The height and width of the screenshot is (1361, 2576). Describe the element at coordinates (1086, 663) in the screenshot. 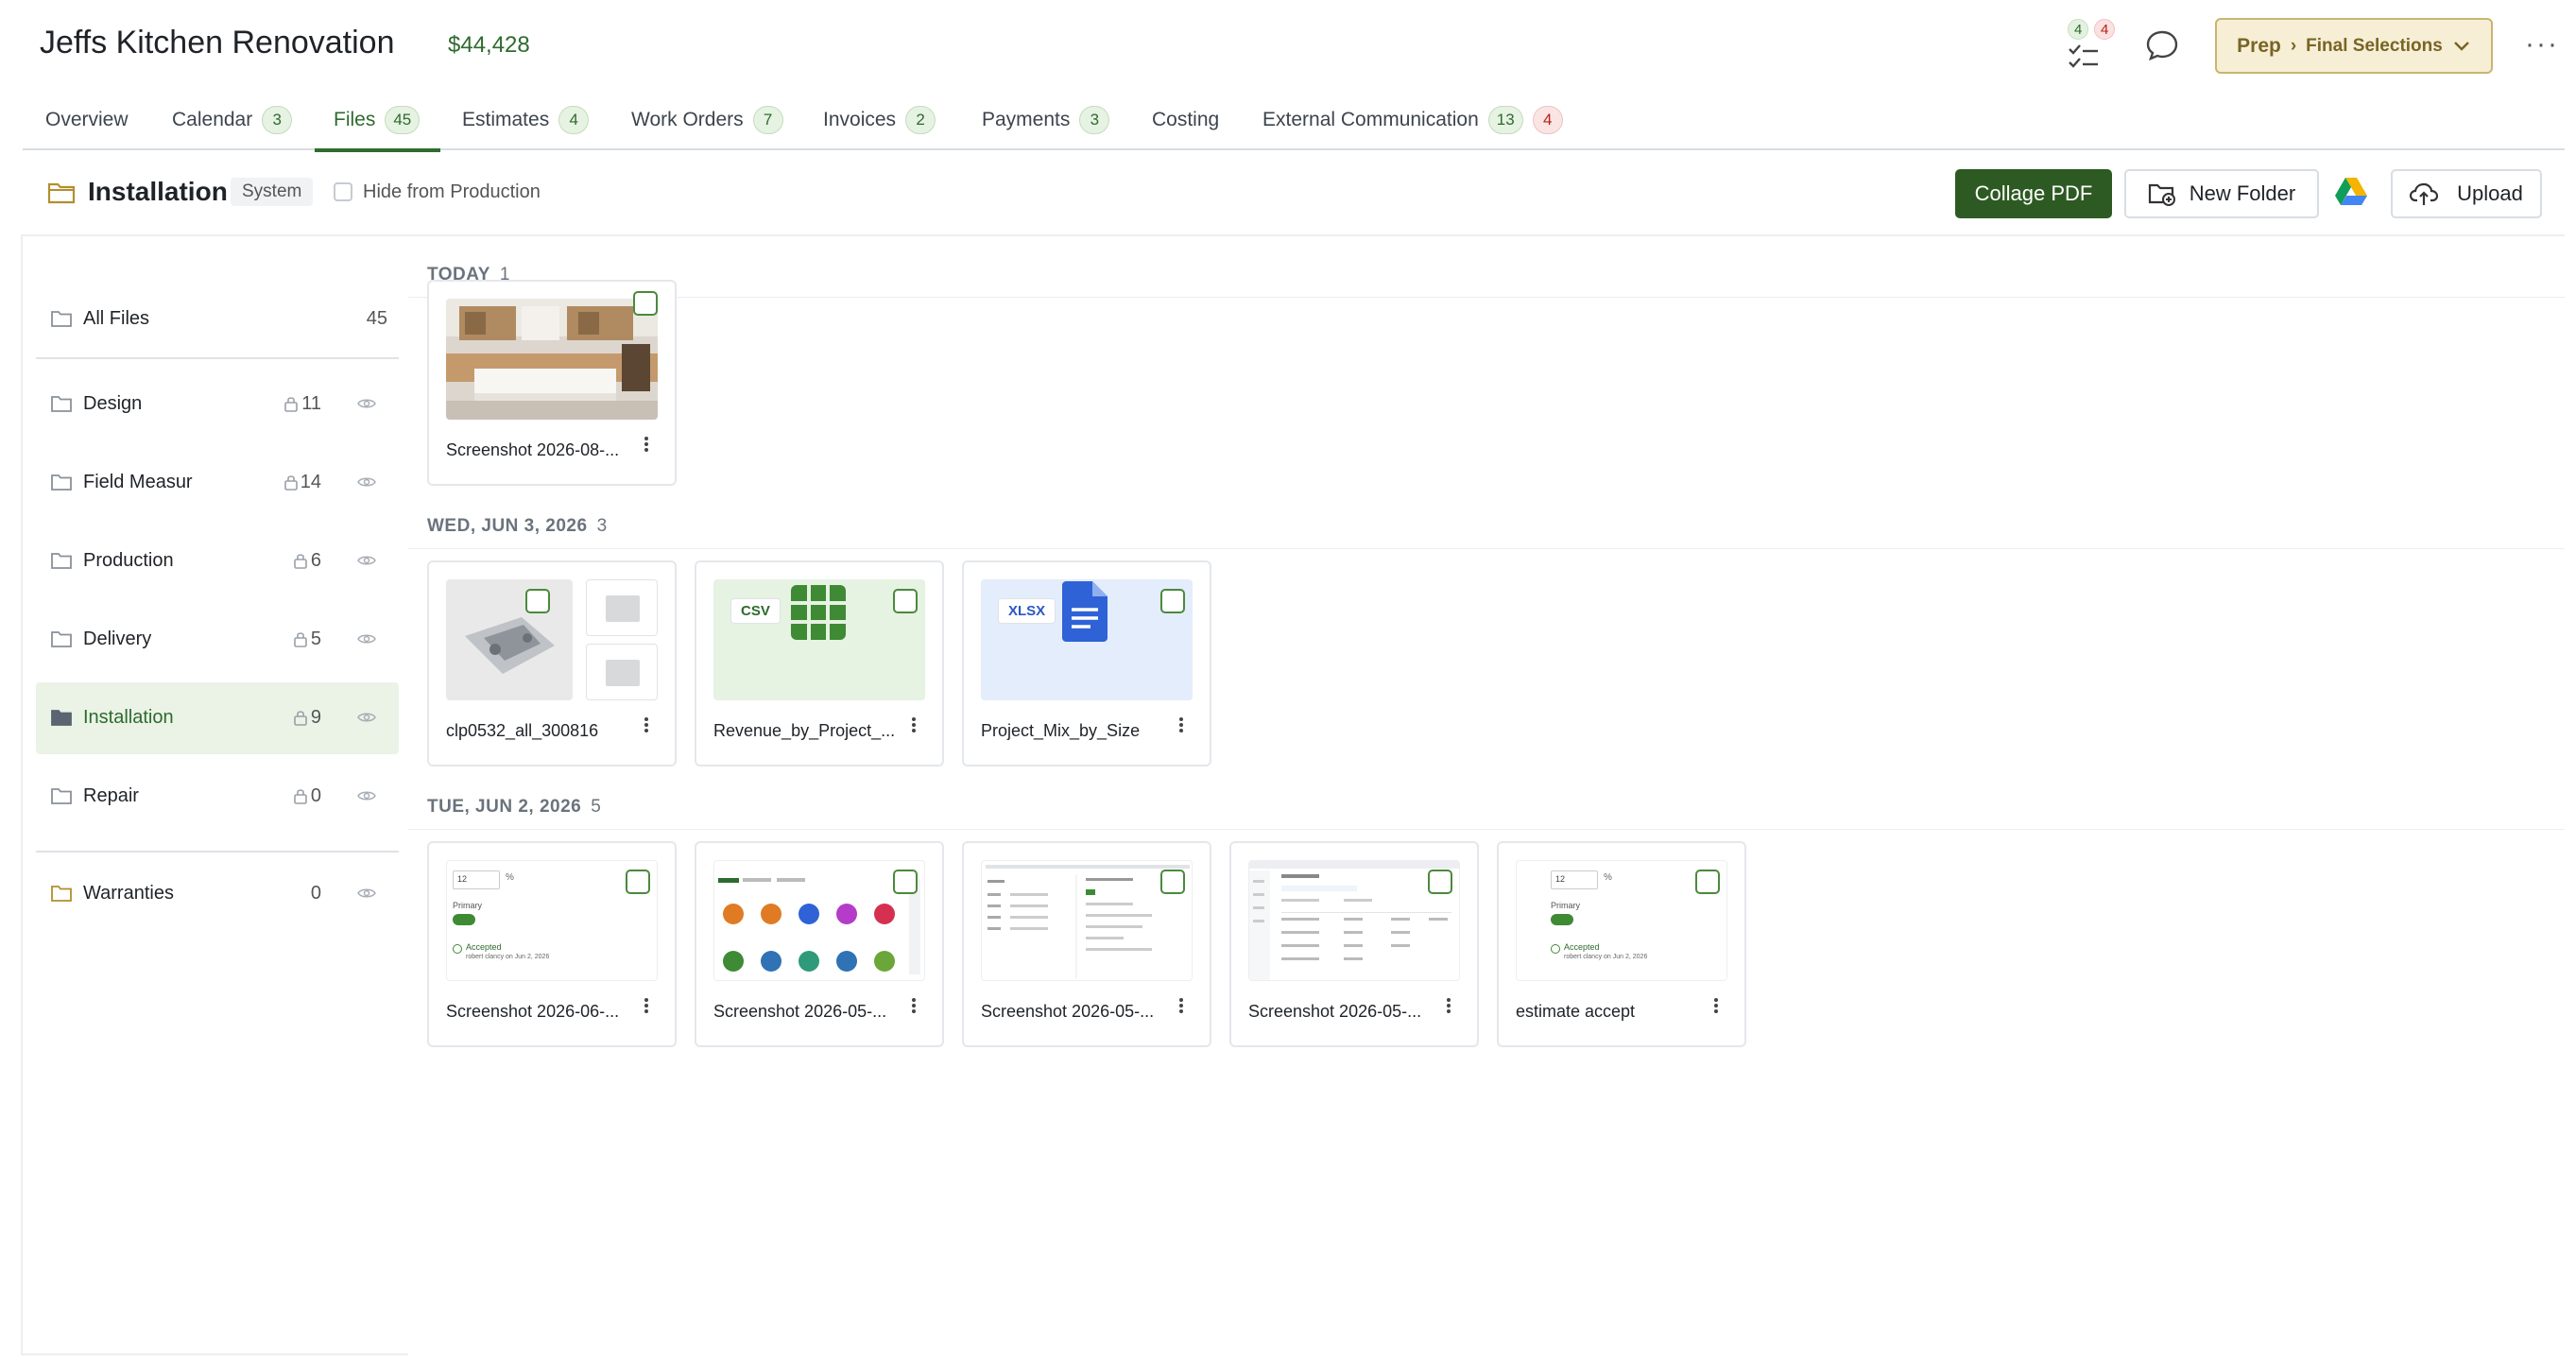

I see `file-card: XLSX Project_Mix_by_Size` at that location.